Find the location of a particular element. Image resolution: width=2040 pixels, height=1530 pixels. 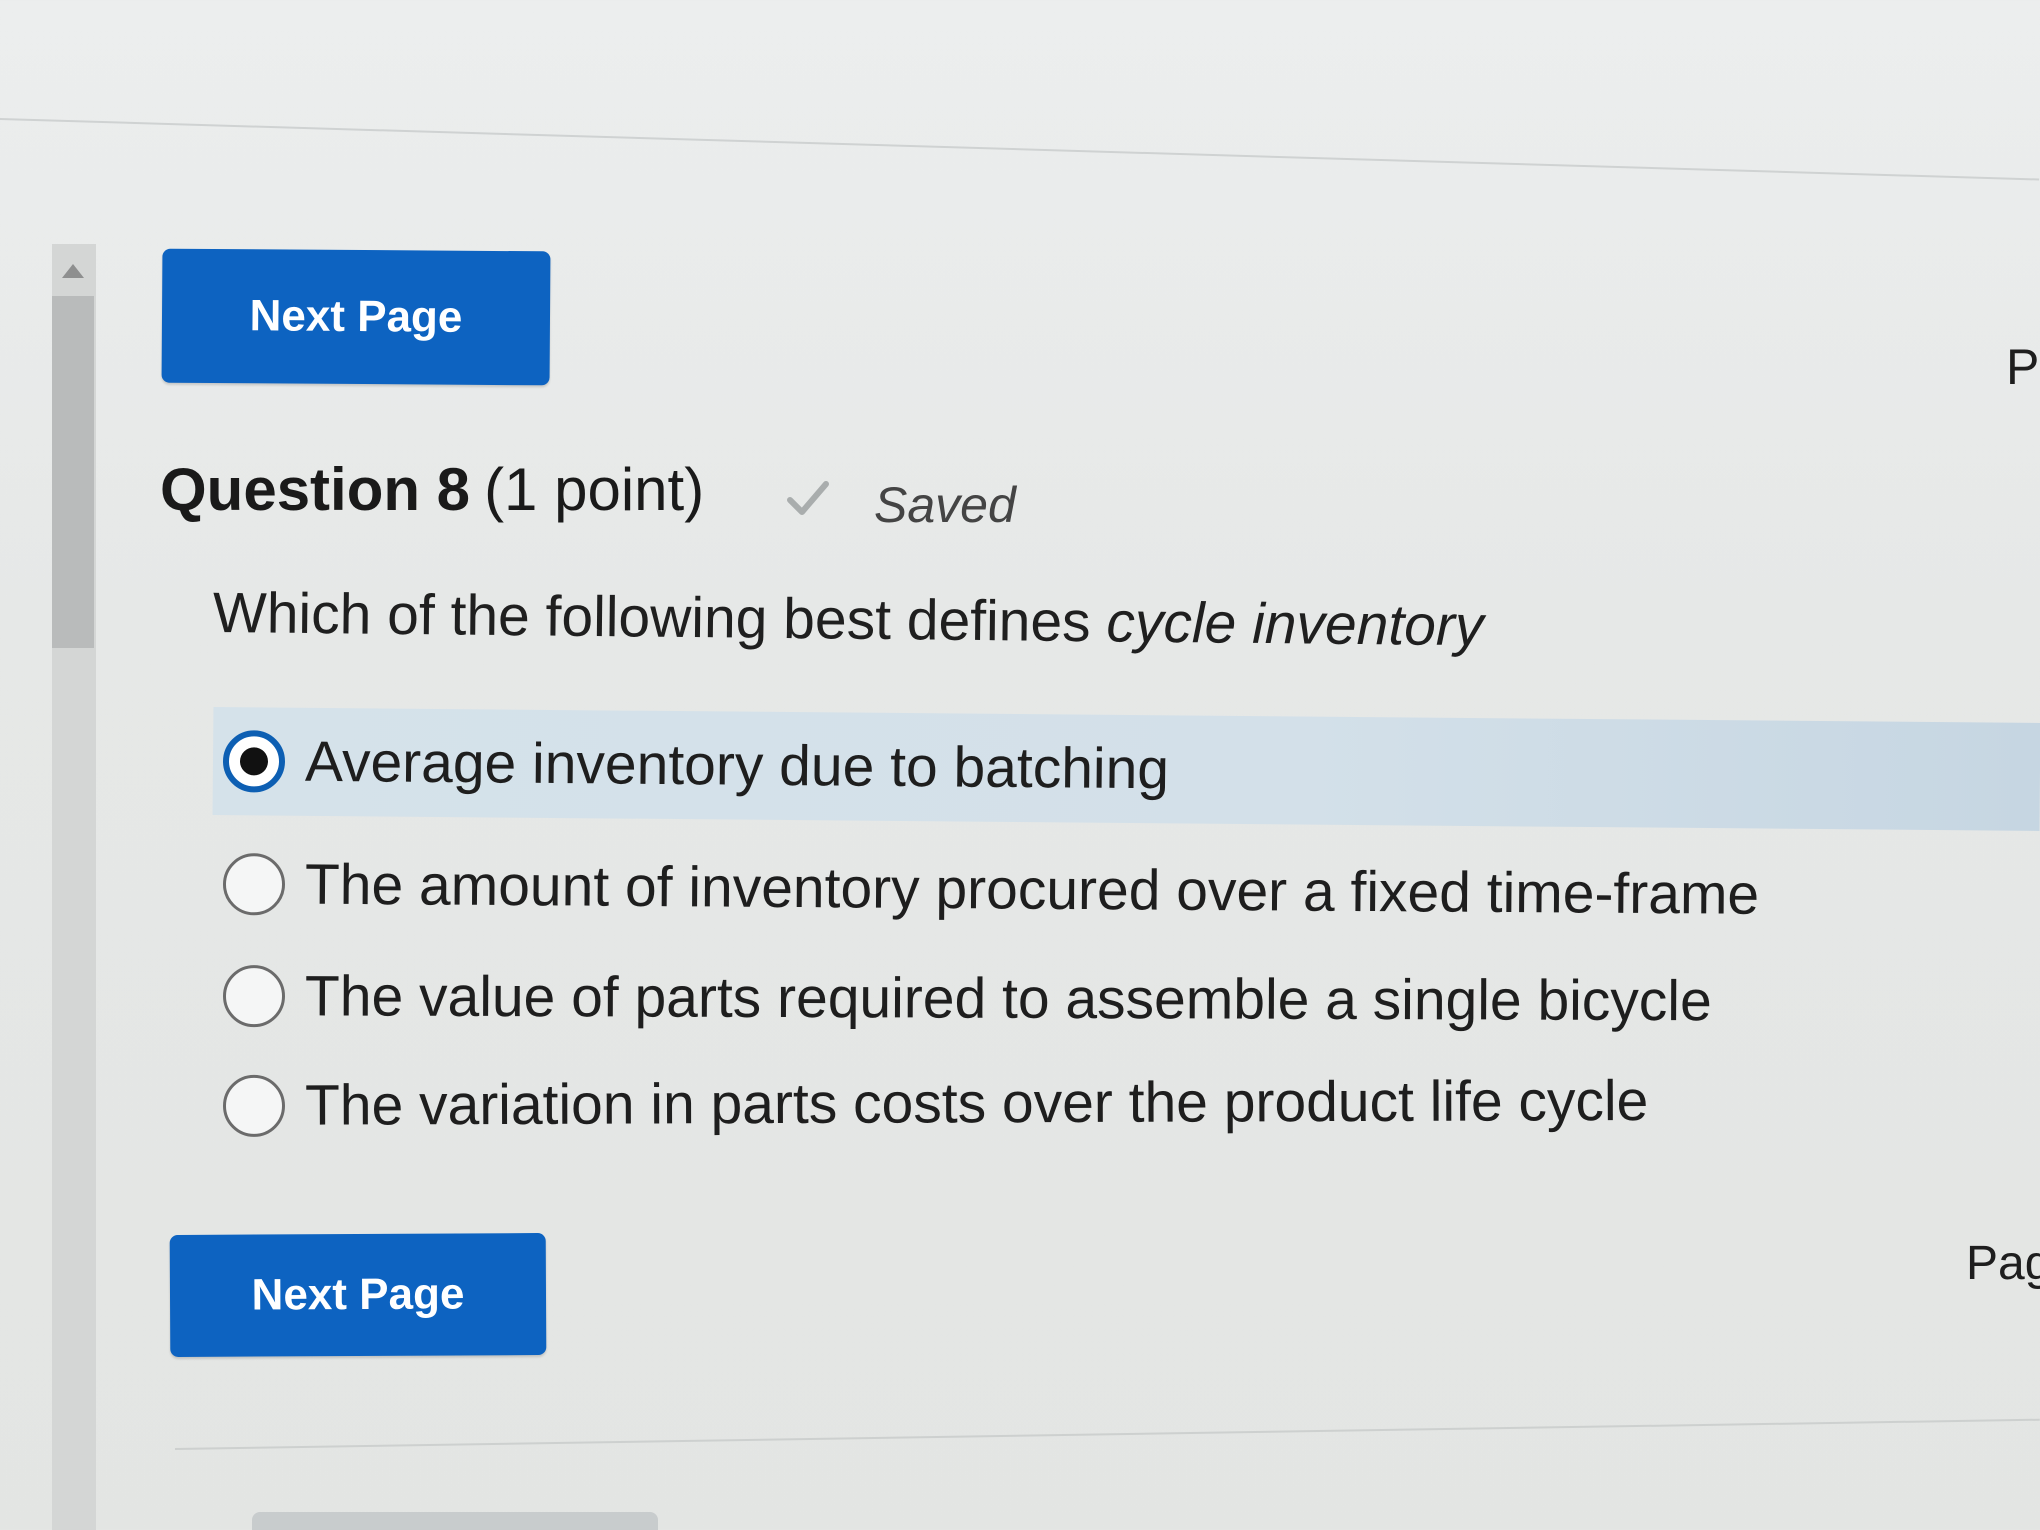

saved-status: Saved is located at coordinates (945, 505).